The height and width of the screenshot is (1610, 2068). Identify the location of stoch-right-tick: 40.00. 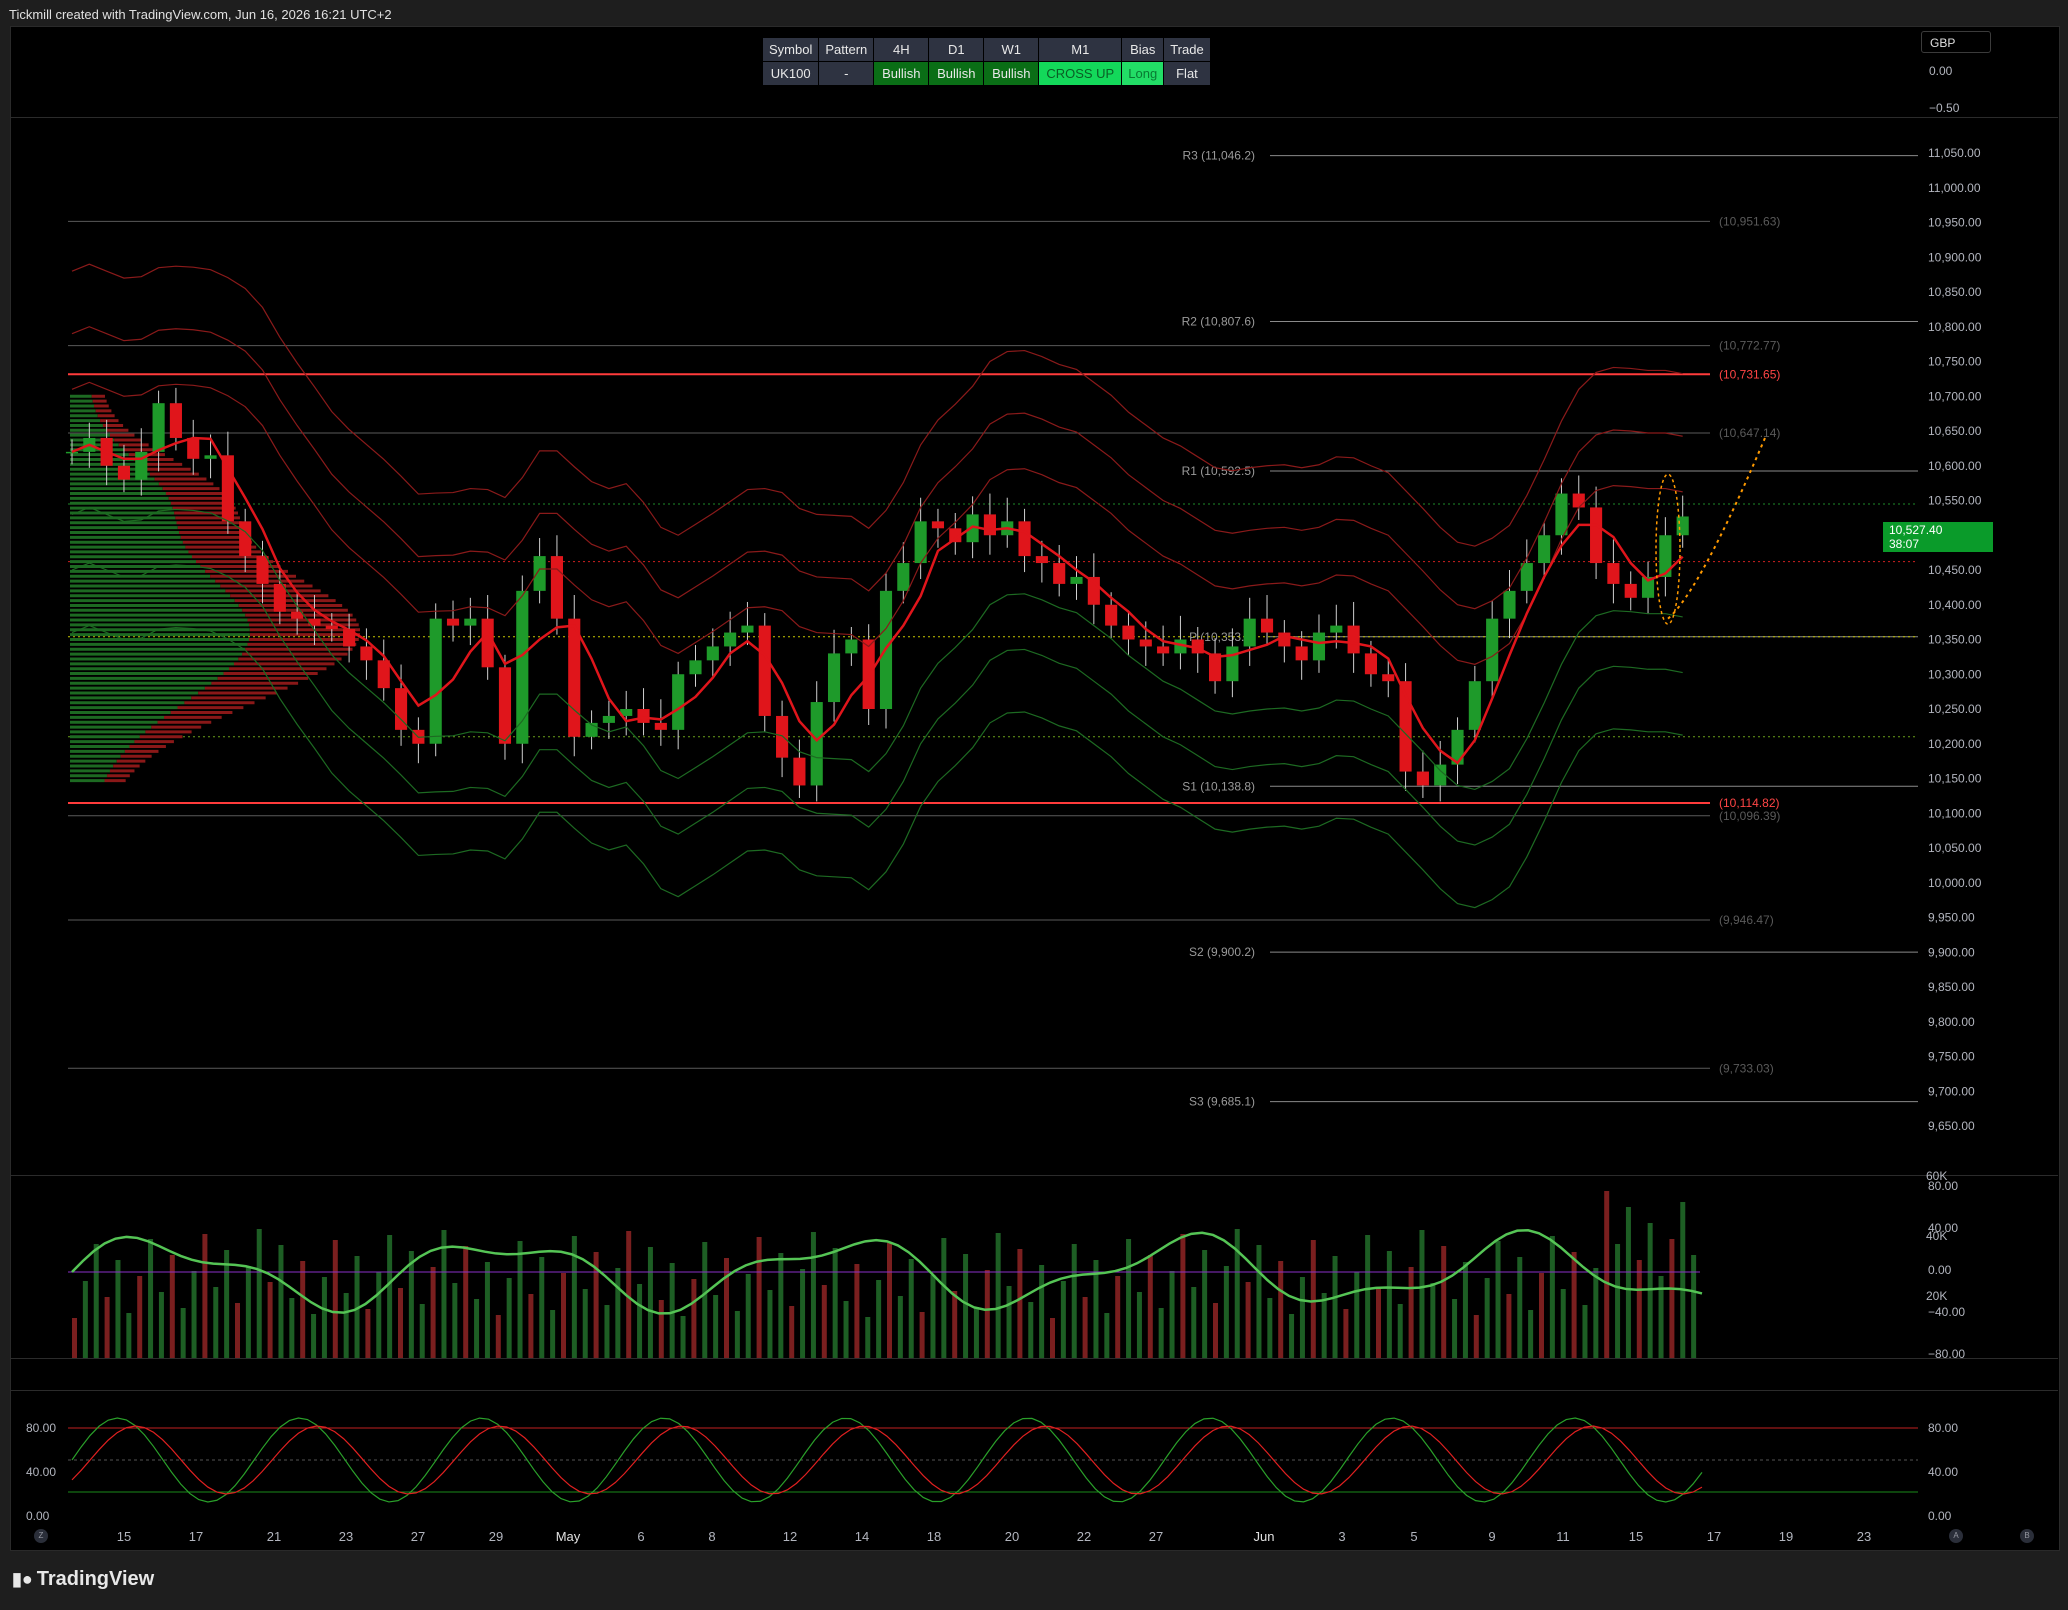
(1943, 1472).